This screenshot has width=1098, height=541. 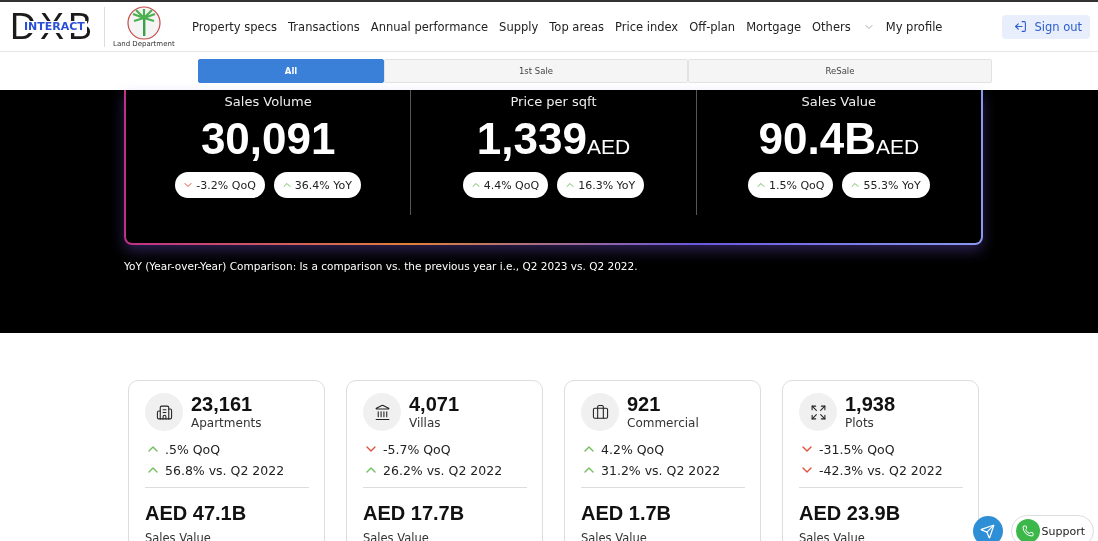 I want to click on sign-out-button: Sign out, so click(x=1046, y=26).